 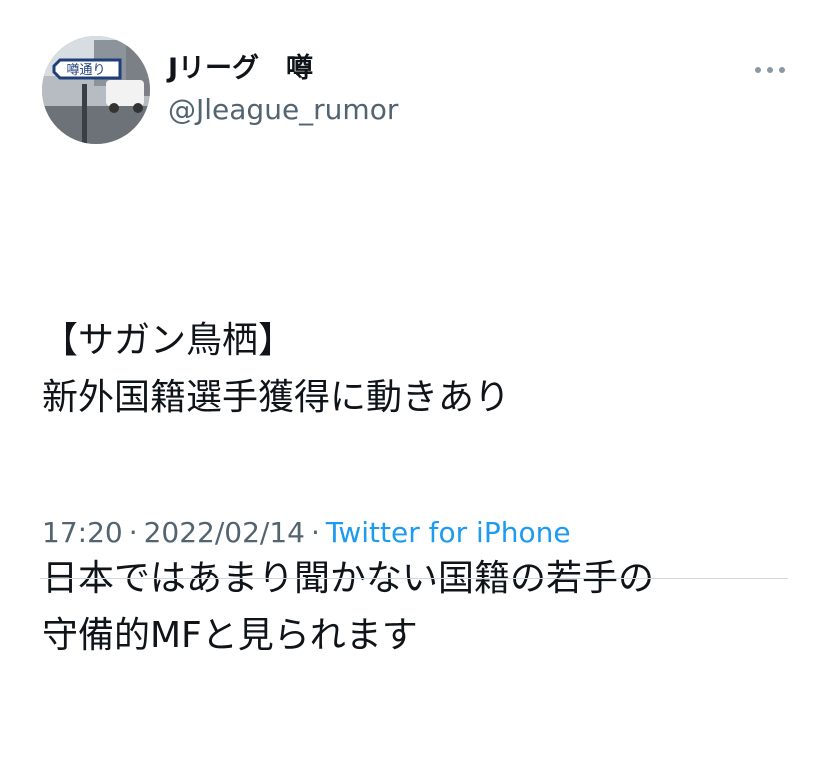 I want to click on avatar: 噂通り, so click(x=96, y=90).